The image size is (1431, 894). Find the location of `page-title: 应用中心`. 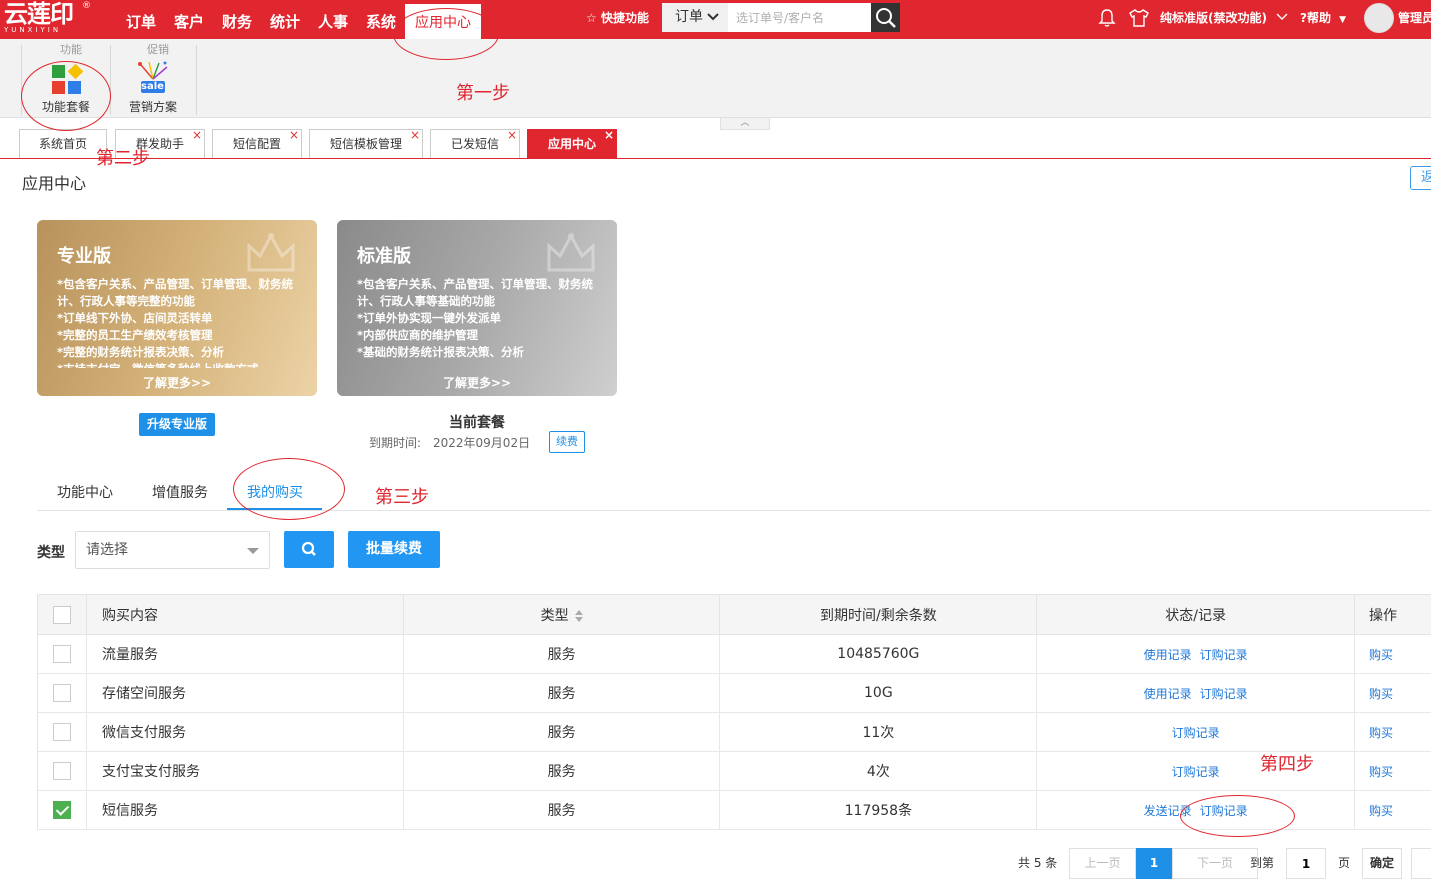

page-title: 应用中心 is located at coordinates (54, 183).